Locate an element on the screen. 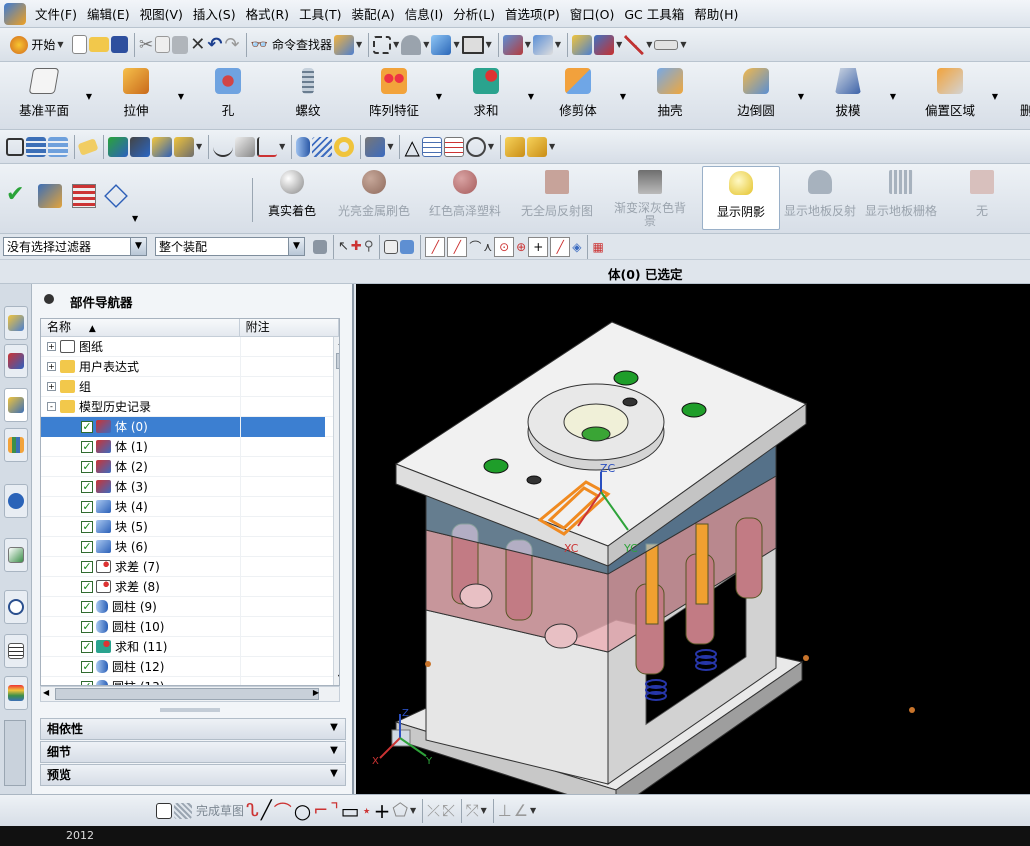 The height and width of the screenshot is (846, 1030). snap-face-button: ◈ is located at coordinates (576, 247).